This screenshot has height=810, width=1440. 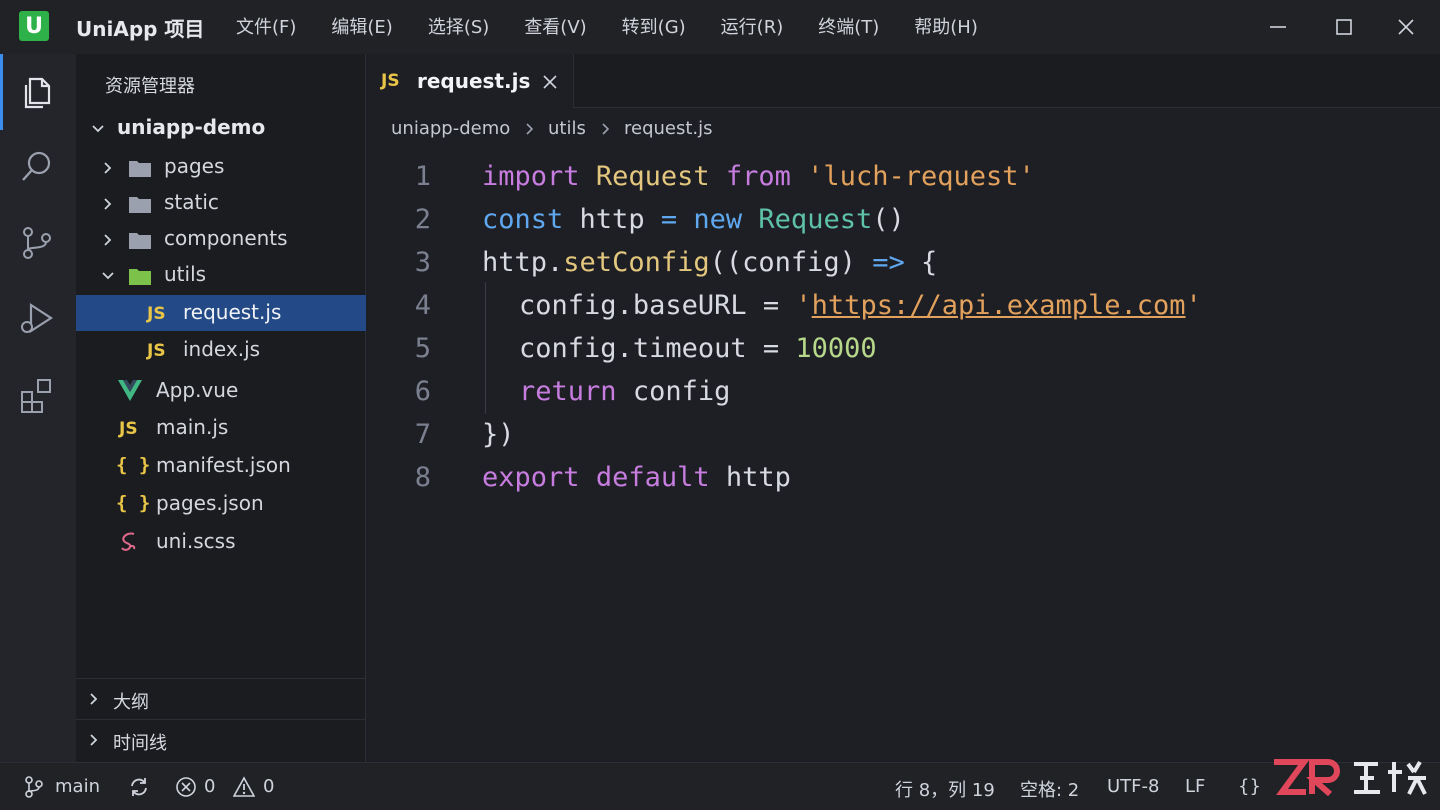 I want to click on open-folder-icon, so click(x=140, y=277).